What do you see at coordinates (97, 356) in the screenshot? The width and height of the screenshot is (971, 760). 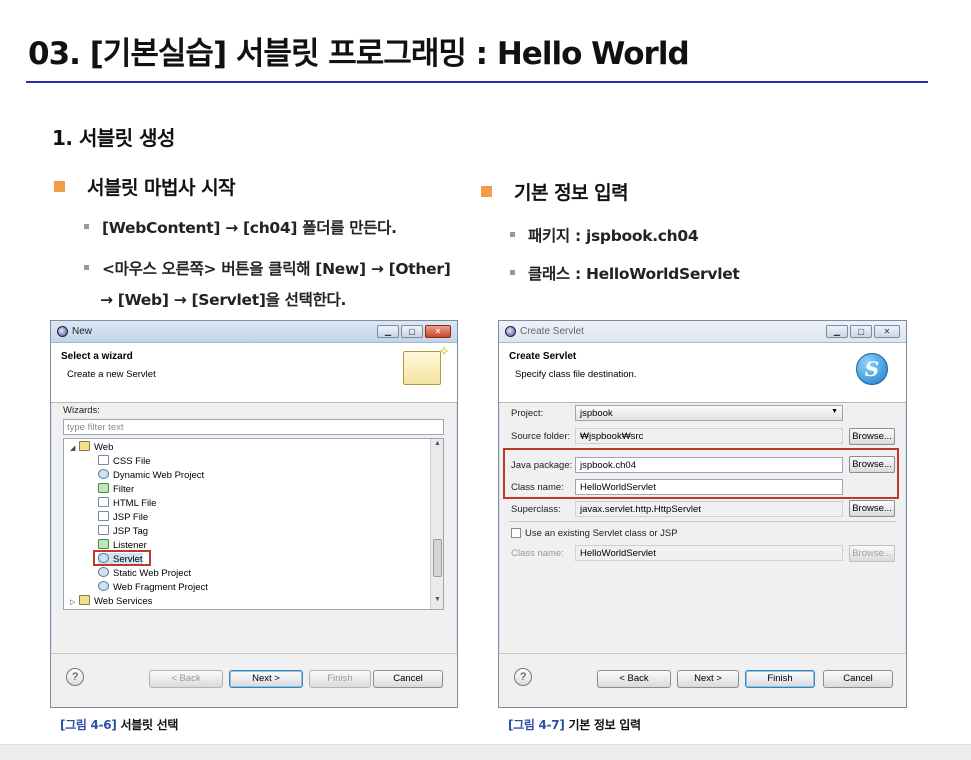 I see `header-title: Select a wizard` at bounding box center [97, 356].